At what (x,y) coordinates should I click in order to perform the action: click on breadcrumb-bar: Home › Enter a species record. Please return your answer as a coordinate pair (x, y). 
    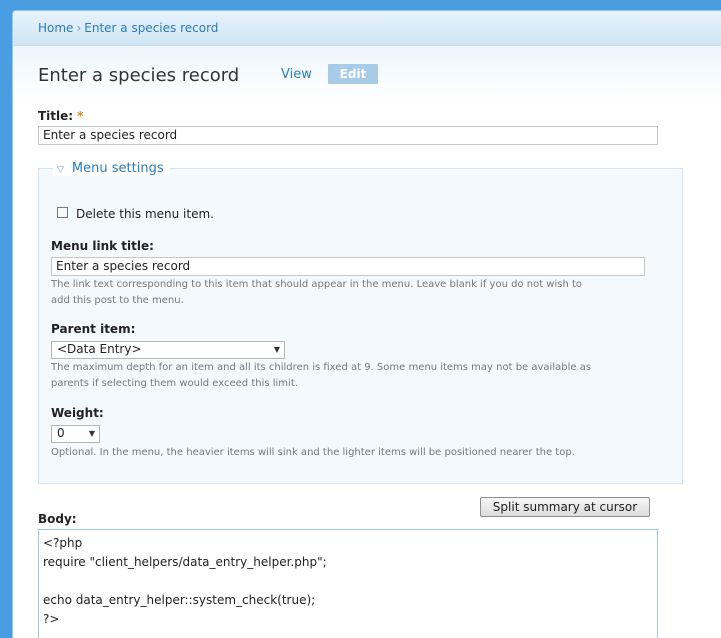
    Looking at the image, I should click on (367, 28).